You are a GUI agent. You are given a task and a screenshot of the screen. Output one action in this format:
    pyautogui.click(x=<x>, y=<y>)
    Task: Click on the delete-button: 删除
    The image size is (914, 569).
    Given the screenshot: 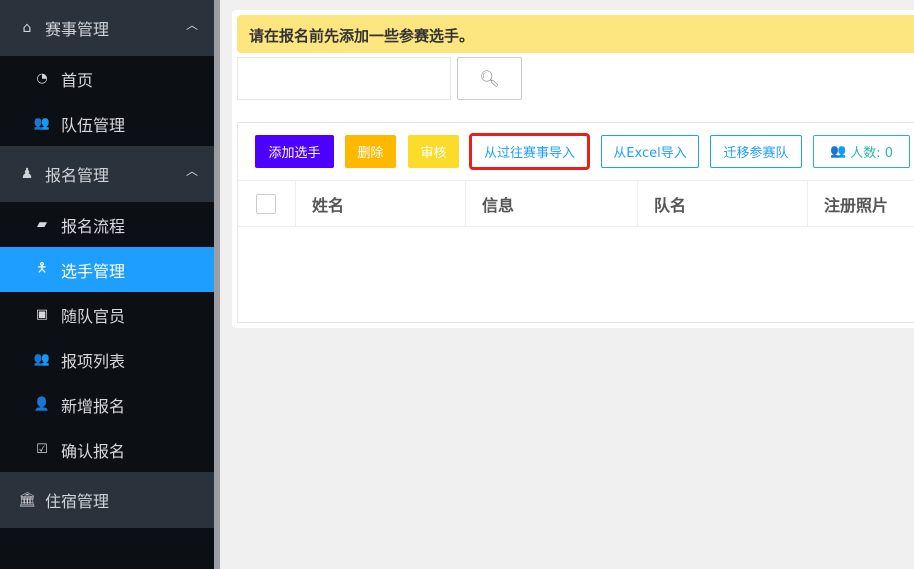 What is the action you would take?
    pyautogui.click(x=370, y=151)
    